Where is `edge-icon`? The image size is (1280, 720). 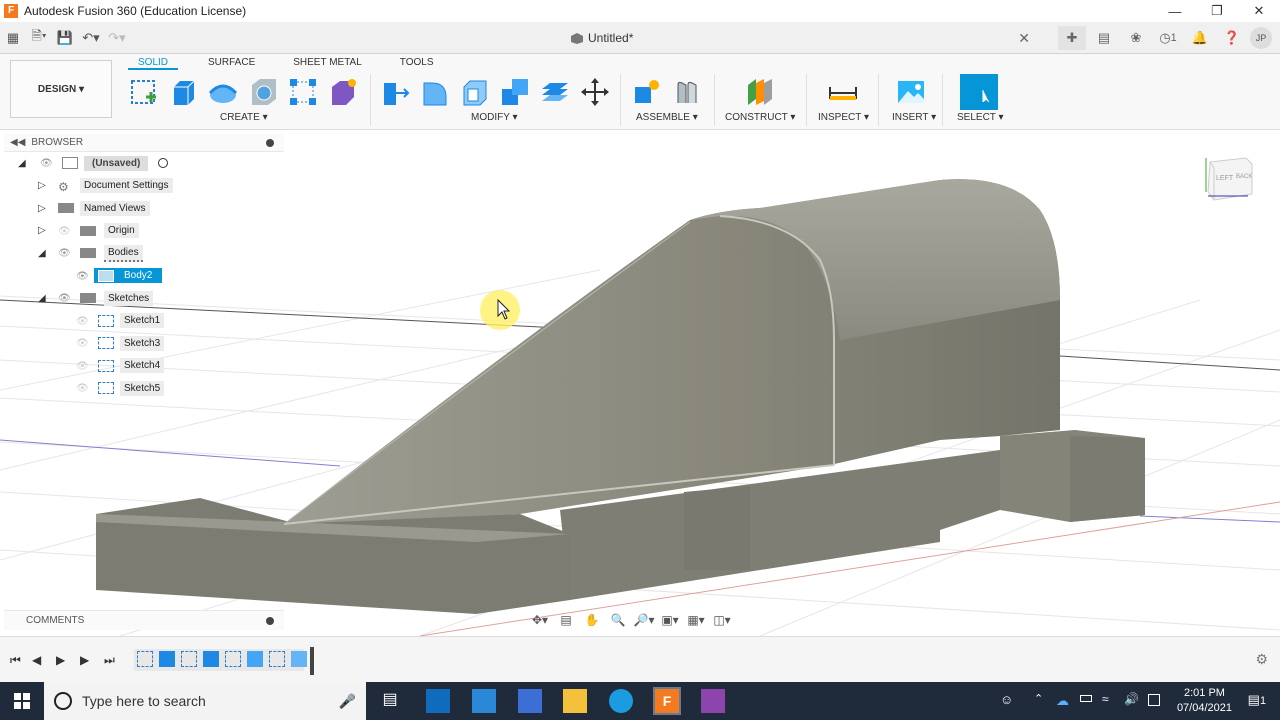 edge-icon is located at coordinates (621, 701).